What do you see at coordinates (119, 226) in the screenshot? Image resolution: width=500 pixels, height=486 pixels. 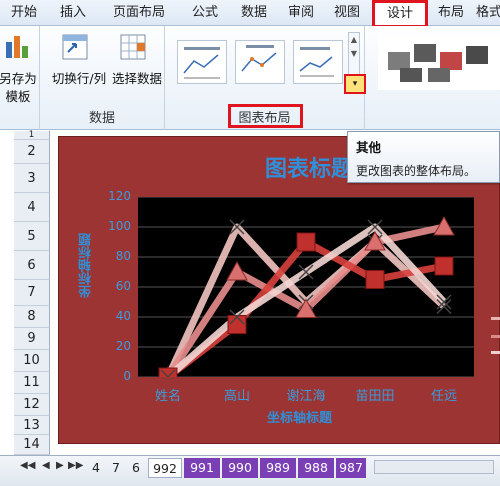 I see `y-tick-label: 100` at bounding box center [119, 226].